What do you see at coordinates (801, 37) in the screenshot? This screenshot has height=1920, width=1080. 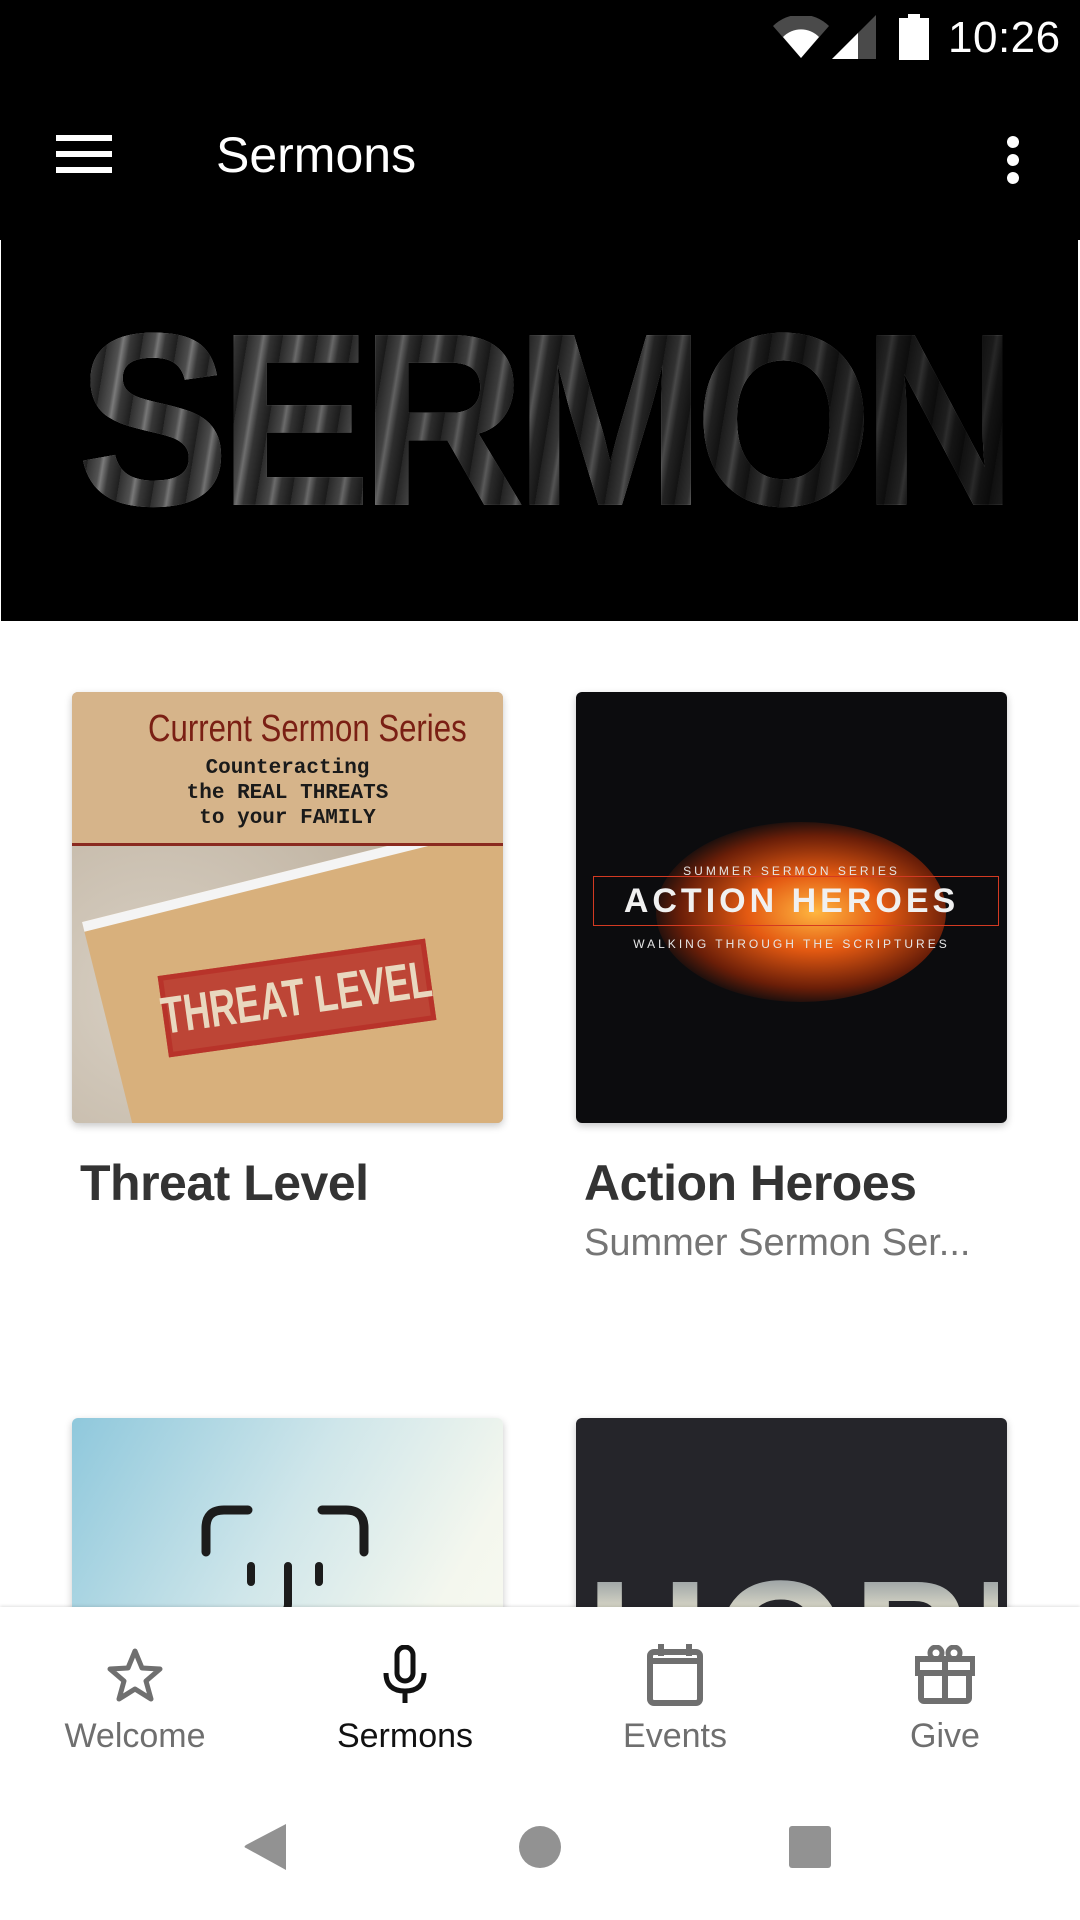 I see `wifi-icon` at bounding box center [801, 37].